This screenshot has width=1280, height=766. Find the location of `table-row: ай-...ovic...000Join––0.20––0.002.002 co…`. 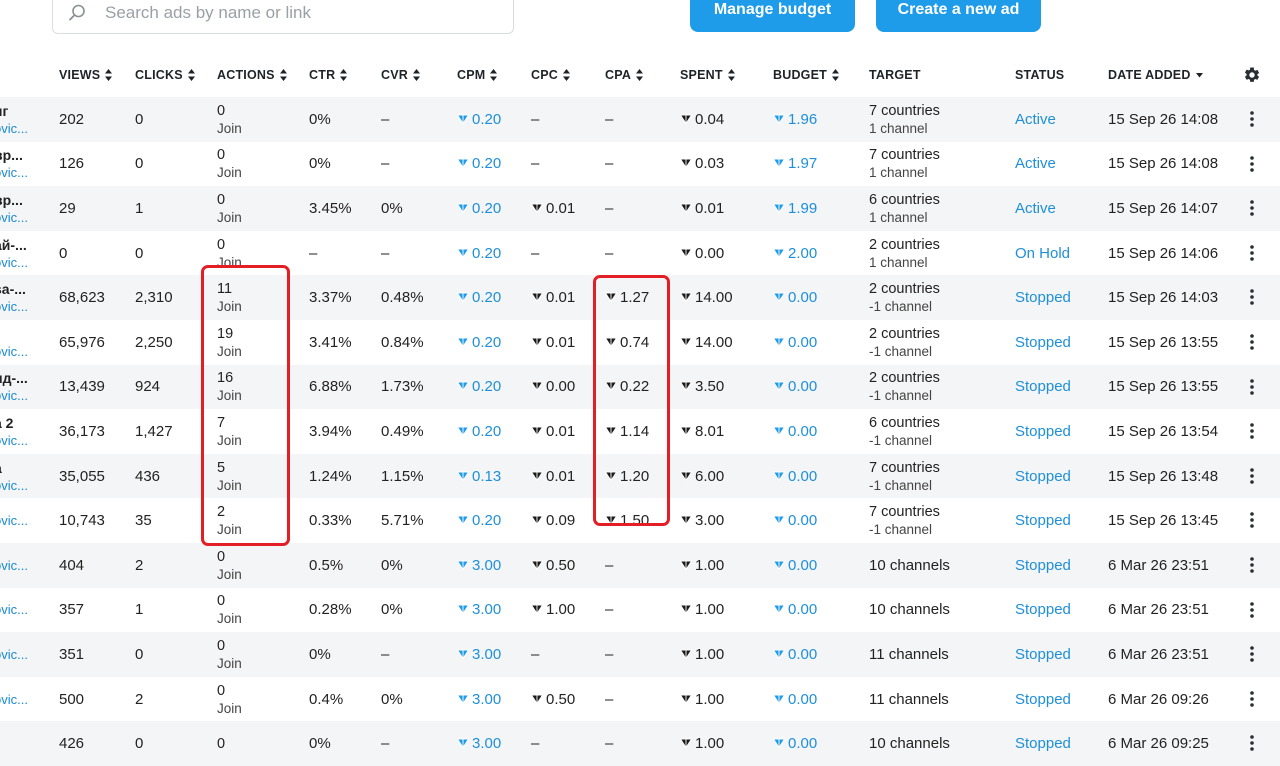

table-row: ай-...ovic...000Join––0.20––0.002.002 co… is located at coordinates (640, 253).